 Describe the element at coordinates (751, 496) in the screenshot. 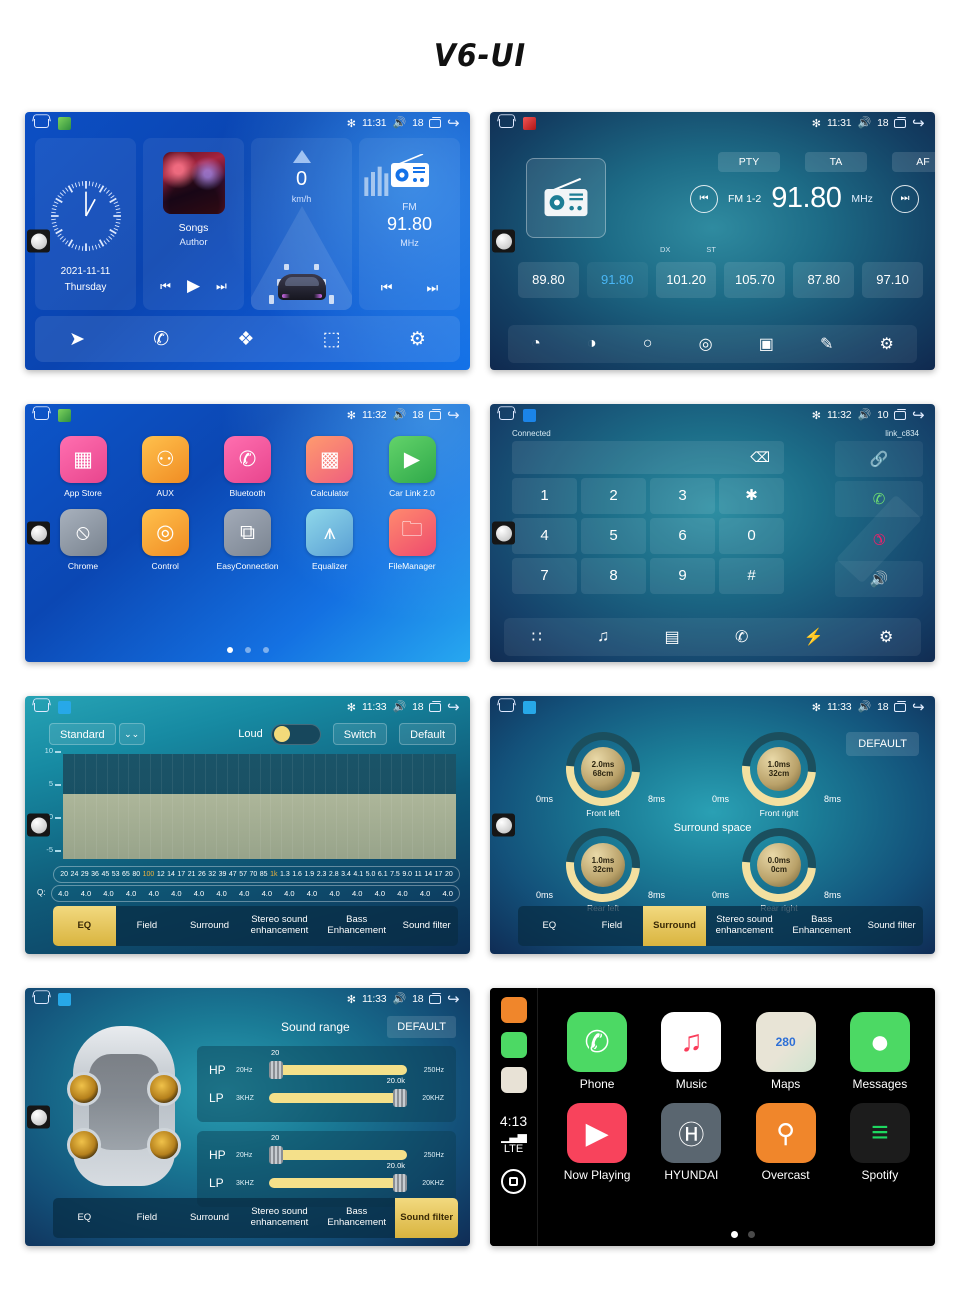

I see `key-star: ✱` at that location.